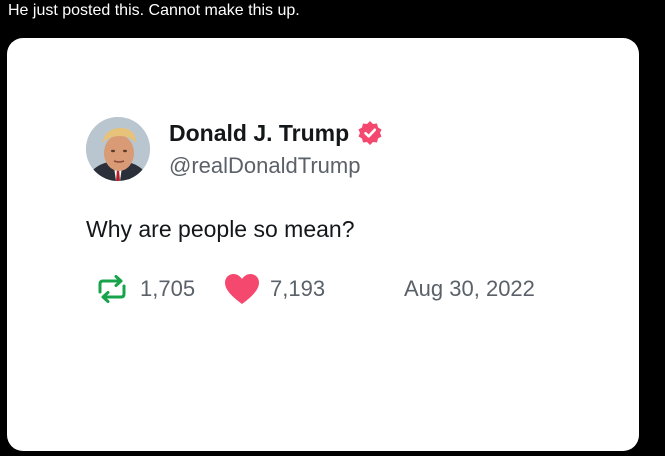  Describe the element at coordinates (220, 229) in the screenshot. I see `tweet-text: Why are people so mean?` at that location.